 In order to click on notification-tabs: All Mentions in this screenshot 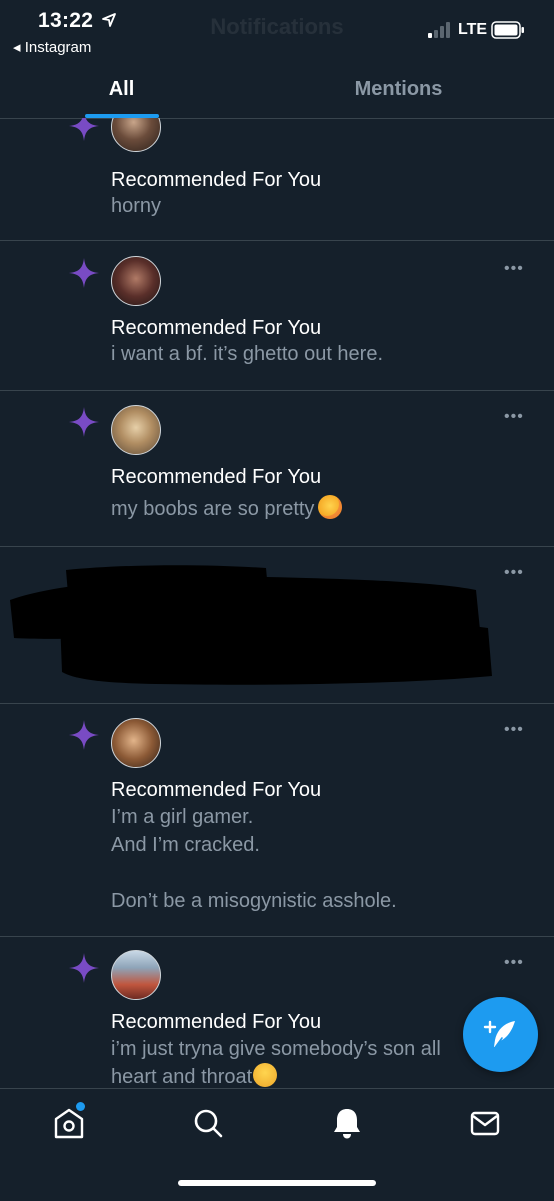, I will do `click(277, 90)`.